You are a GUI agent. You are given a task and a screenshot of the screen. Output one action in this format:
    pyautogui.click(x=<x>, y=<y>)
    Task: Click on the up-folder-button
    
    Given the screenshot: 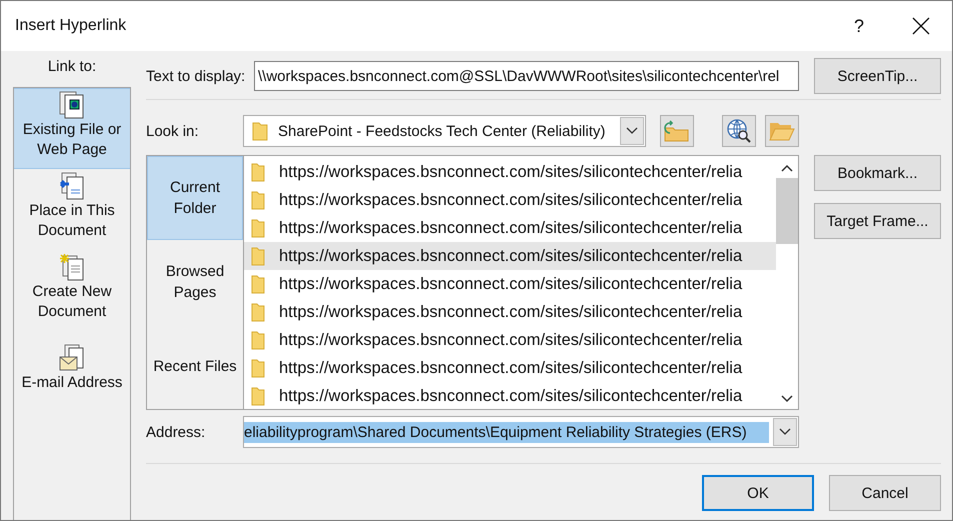 What is the action you would take?
    pyautogui.click(x=677, y=131)
    